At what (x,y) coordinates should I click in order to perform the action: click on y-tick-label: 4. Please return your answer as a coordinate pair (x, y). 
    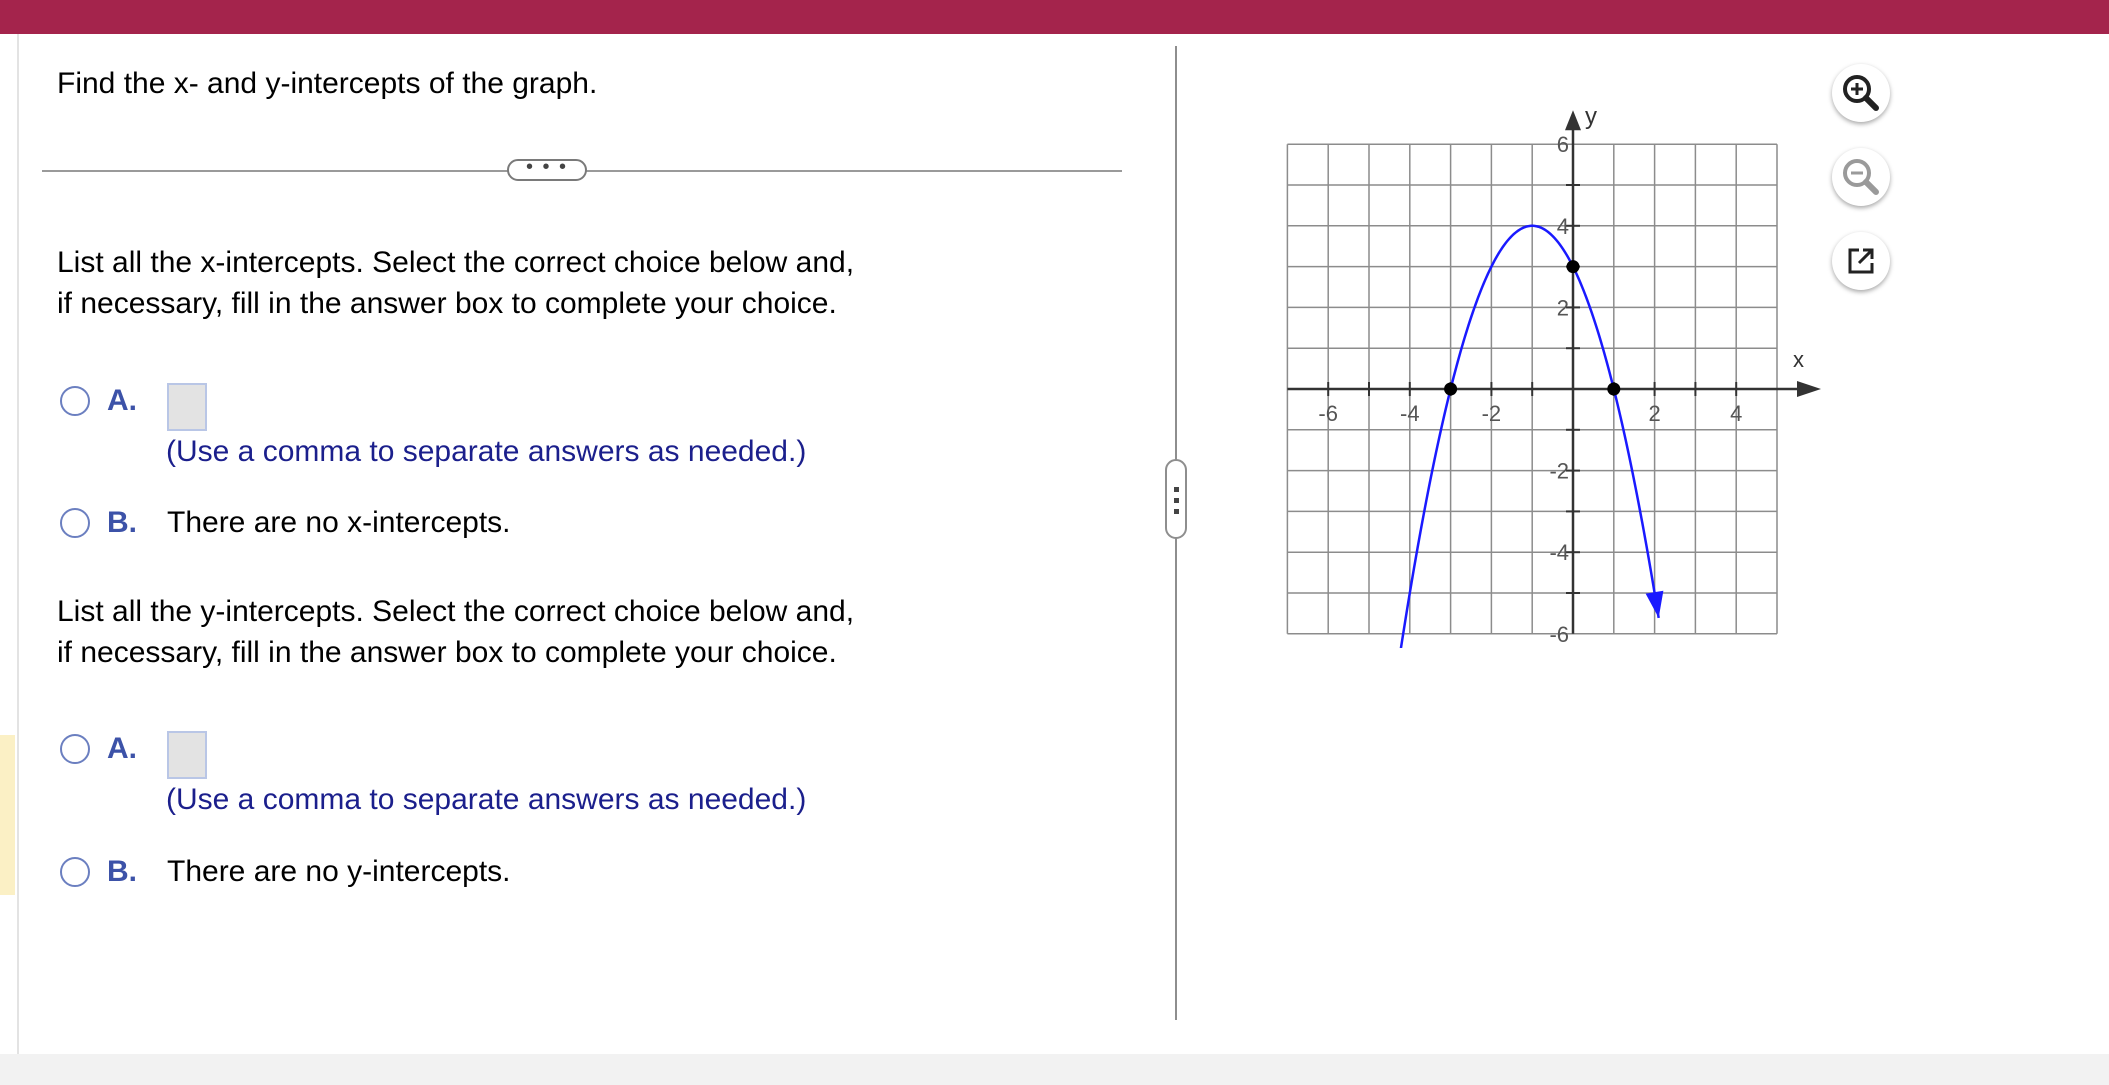
    Looking at the image, I should click on (1563, 226).